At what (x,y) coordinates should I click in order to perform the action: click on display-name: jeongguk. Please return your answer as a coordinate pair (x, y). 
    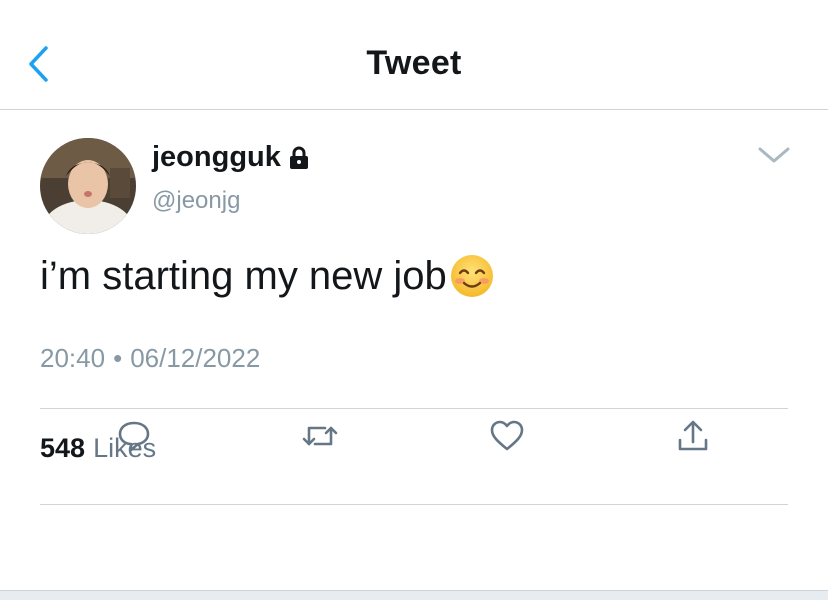
    Looking at the image, I should click on (216, 157).